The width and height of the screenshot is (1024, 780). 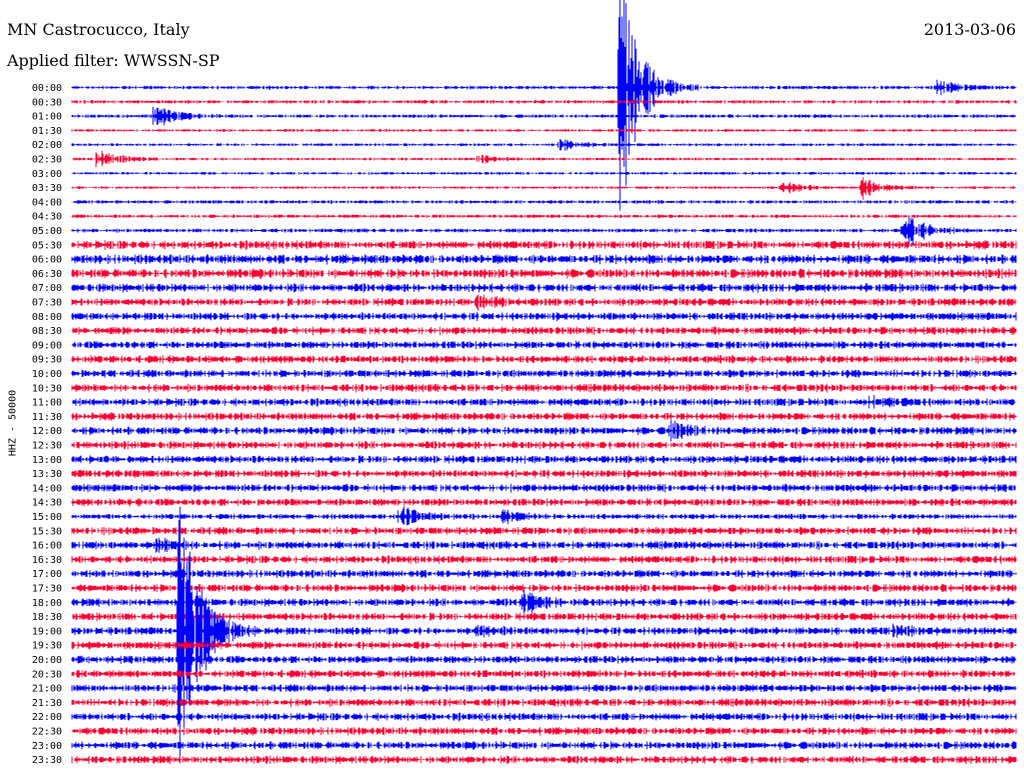 I want to click on row-time-label: 23:00, so click(x=47, y=746).